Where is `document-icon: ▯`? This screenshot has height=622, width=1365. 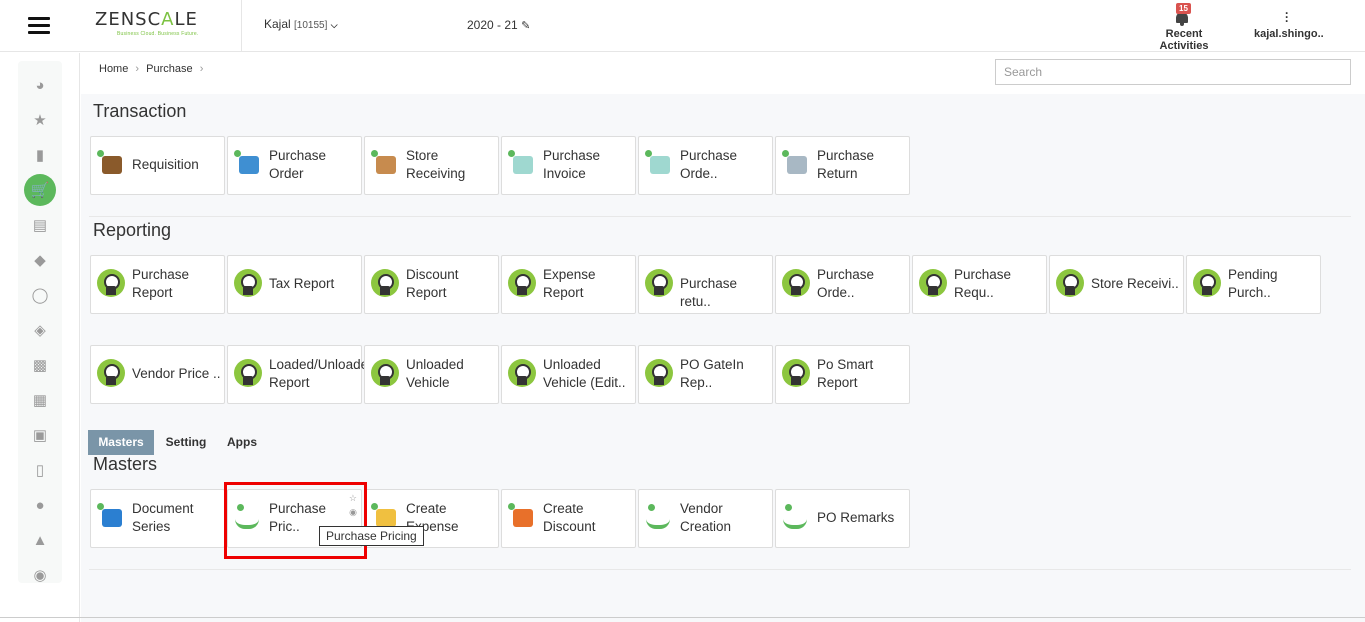 document-icon: ▯ is located at coordinates (40, 470).